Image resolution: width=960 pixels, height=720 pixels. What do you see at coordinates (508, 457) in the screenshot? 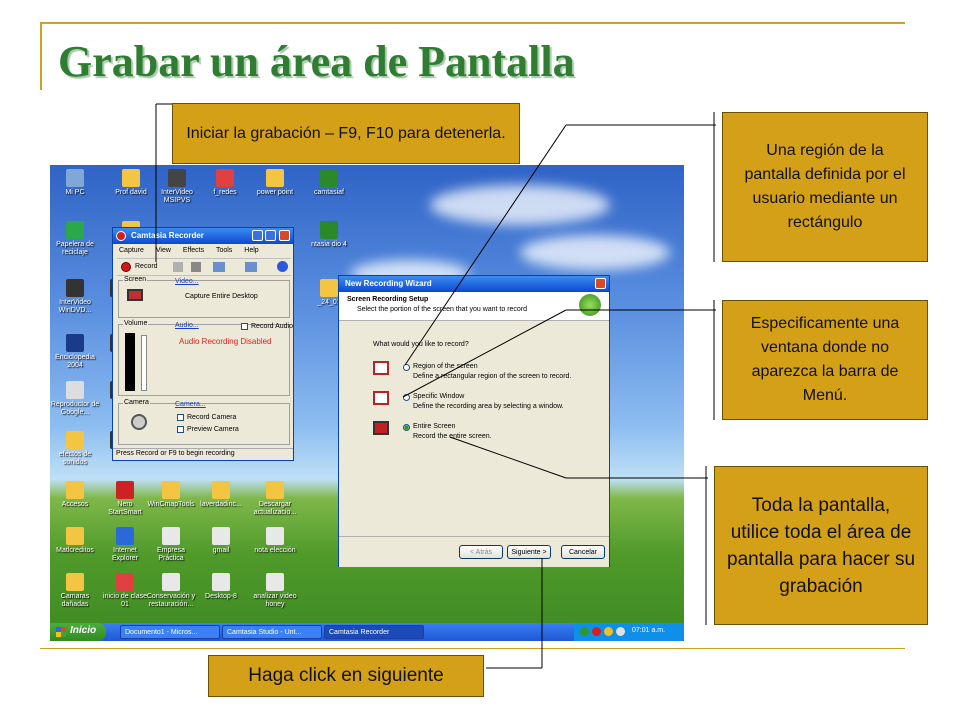
I see `connector-full` at bounding box center [508, 457].